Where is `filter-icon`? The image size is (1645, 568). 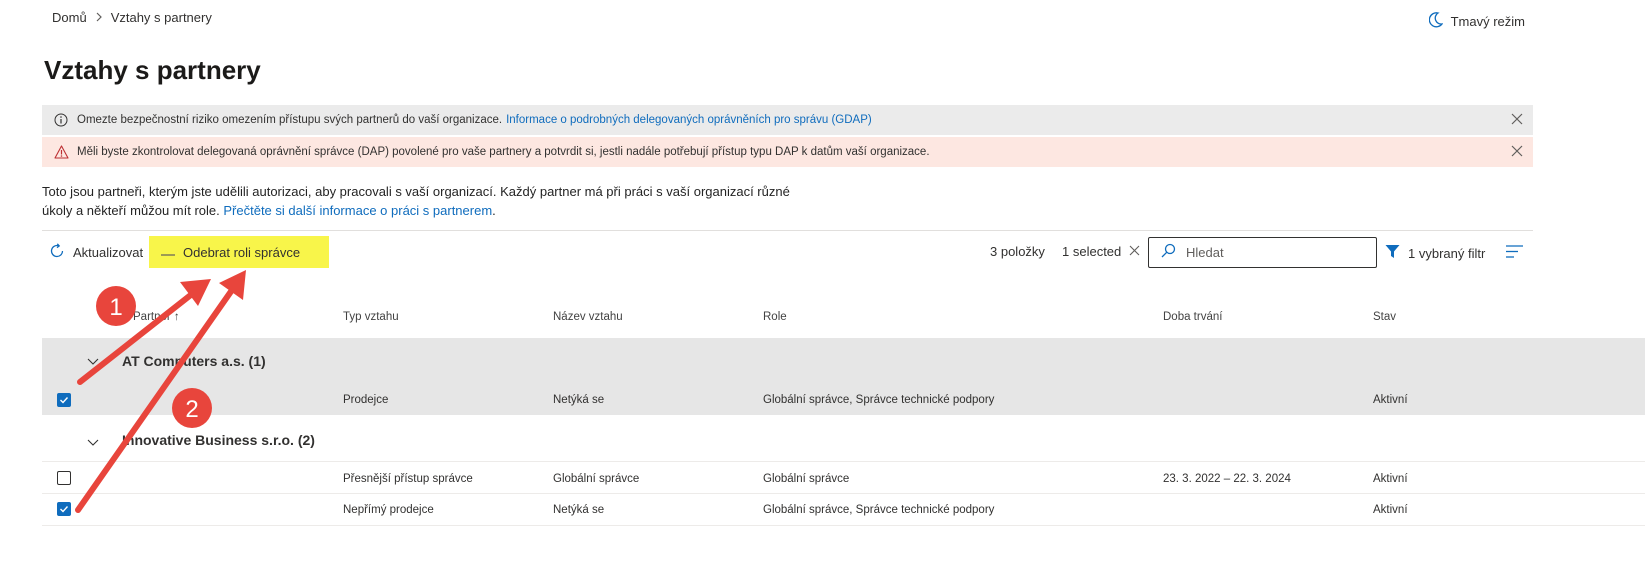 filter-icon is located at coordinates (1392, 253).